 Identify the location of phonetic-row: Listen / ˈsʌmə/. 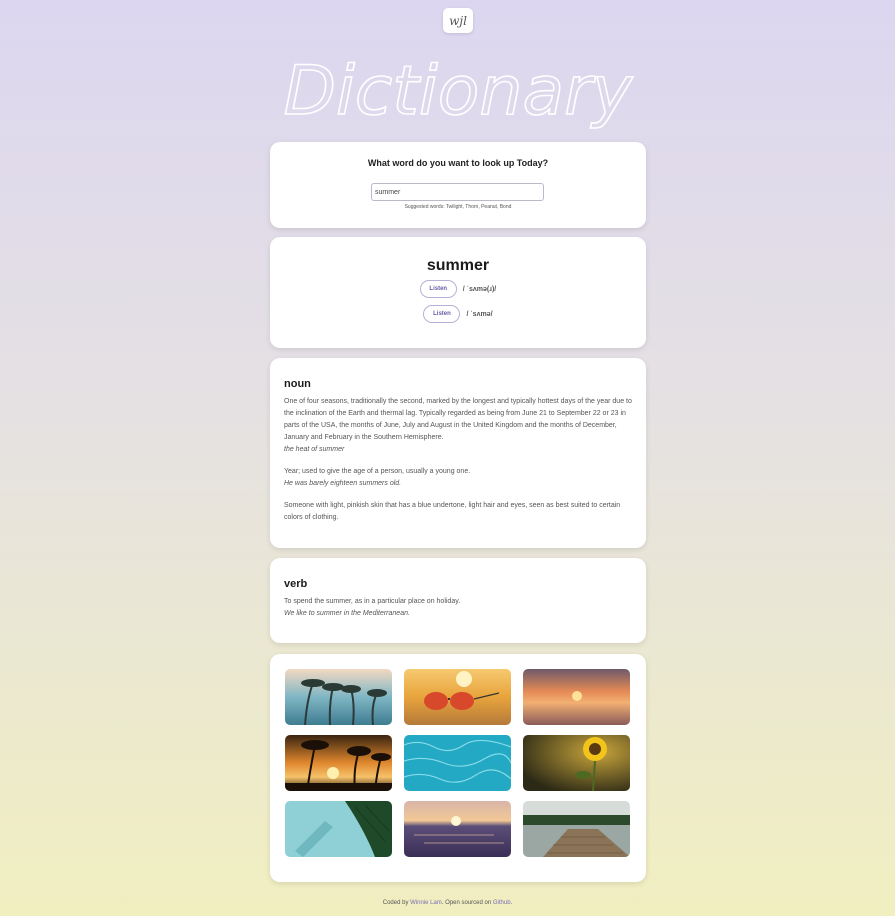
(458, 314).